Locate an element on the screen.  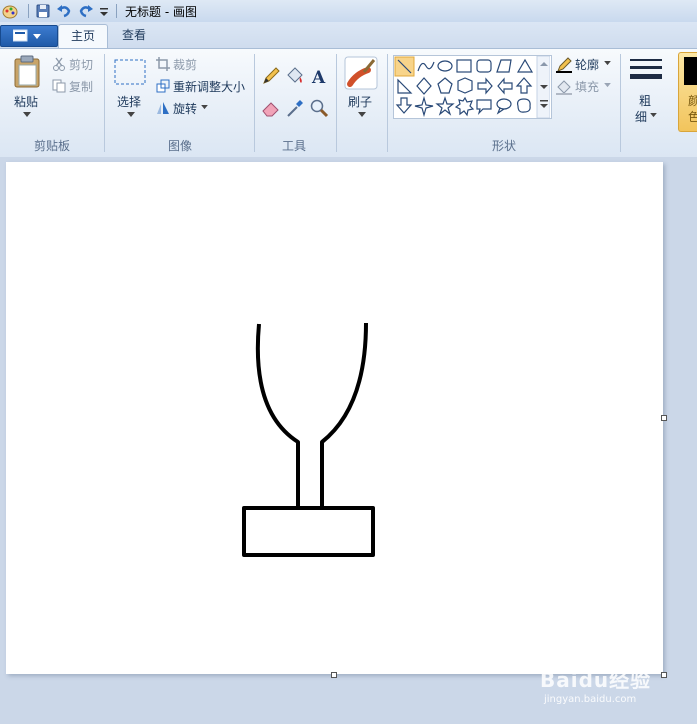
watermark: Baidu经验 jingyan.baidu.com is located at coordinates (596, 684).